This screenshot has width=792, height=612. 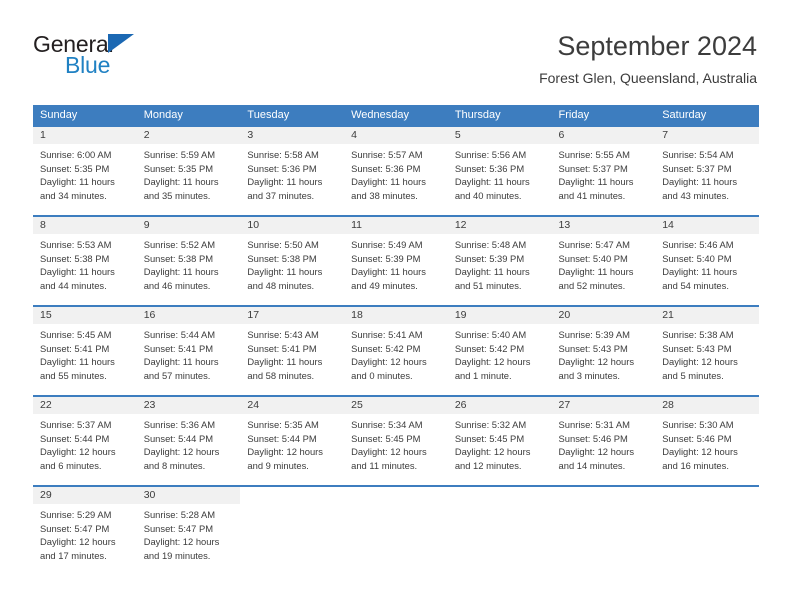 I want to click on daylight-text: Daylight: 12 hours and 17 minutes., so click(x=78, y=548).